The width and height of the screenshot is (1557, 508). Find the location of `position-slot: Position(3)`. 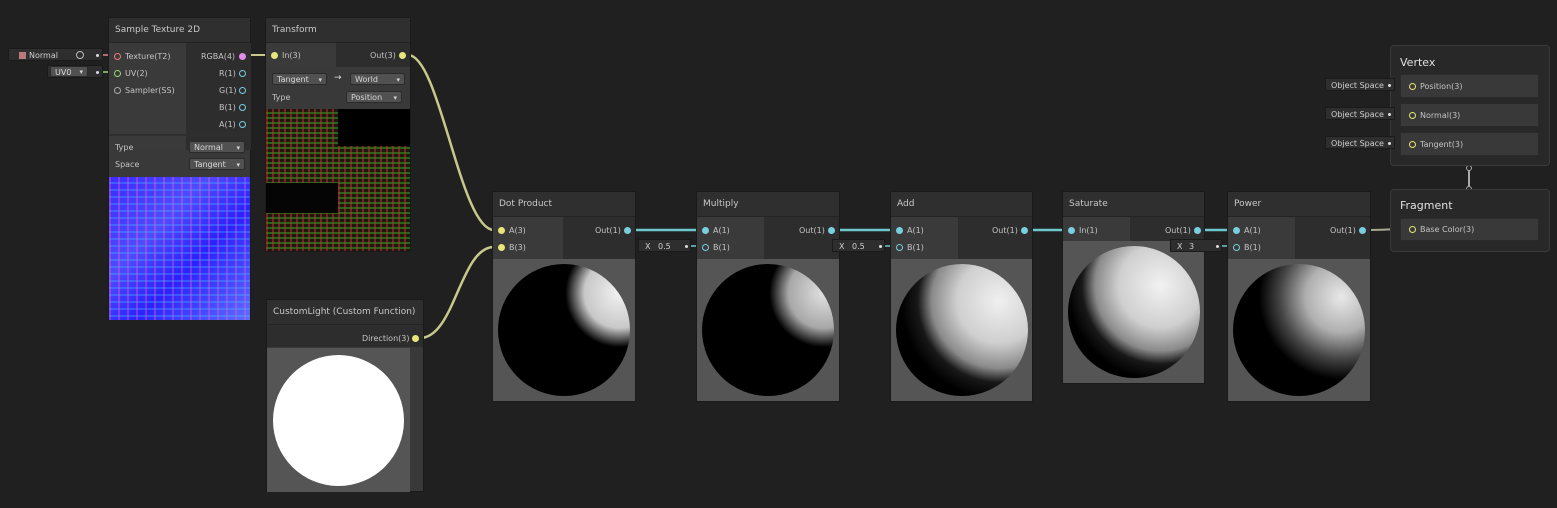

position-slot: Position(3) is located at coordinates (1469, 86).